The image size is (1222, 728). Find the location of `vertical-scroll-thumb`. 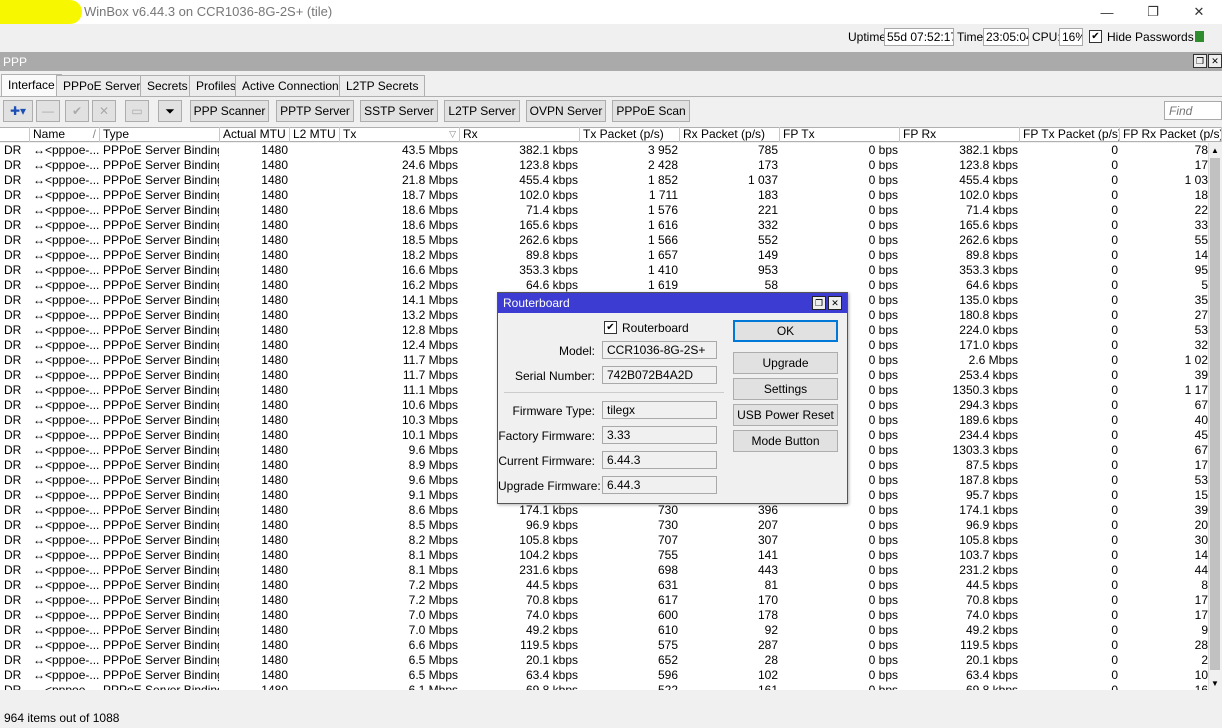

vertical-scroll-thumb is located at coordinates (1215, 414).